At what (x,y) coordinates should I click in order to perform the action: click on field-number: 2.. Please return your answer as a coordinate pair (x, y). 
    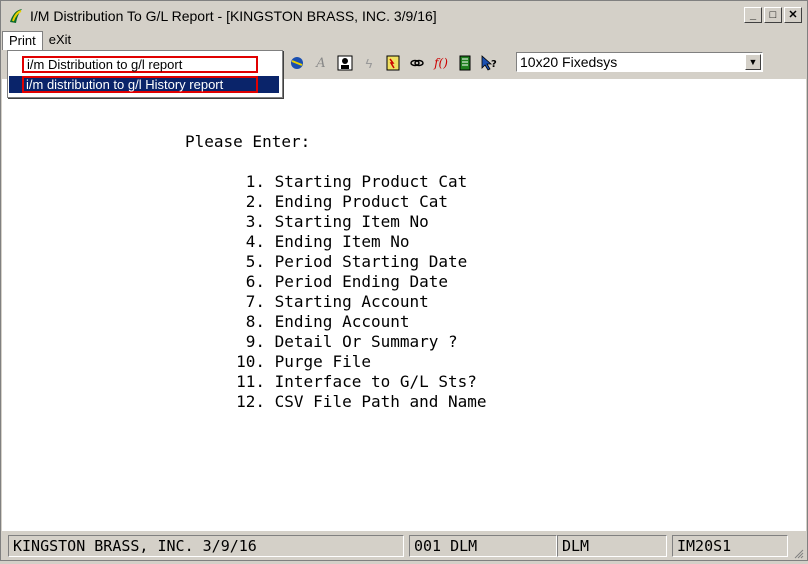
    Looking at the image, I should click on (255, 201).